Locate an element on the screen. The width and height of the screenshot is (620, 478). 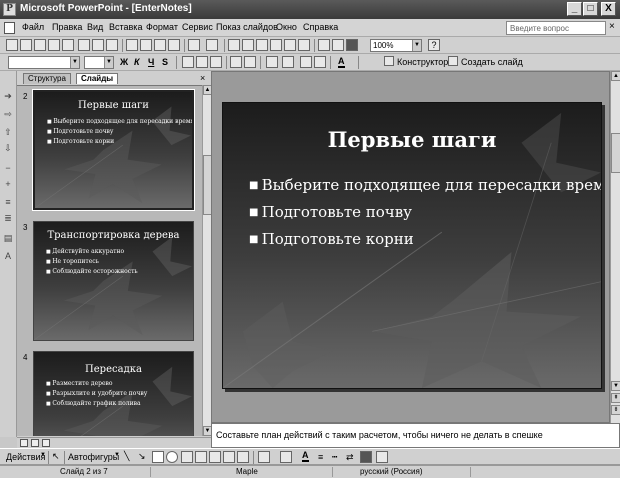
copy-icon is located at coordinates (146, 45).